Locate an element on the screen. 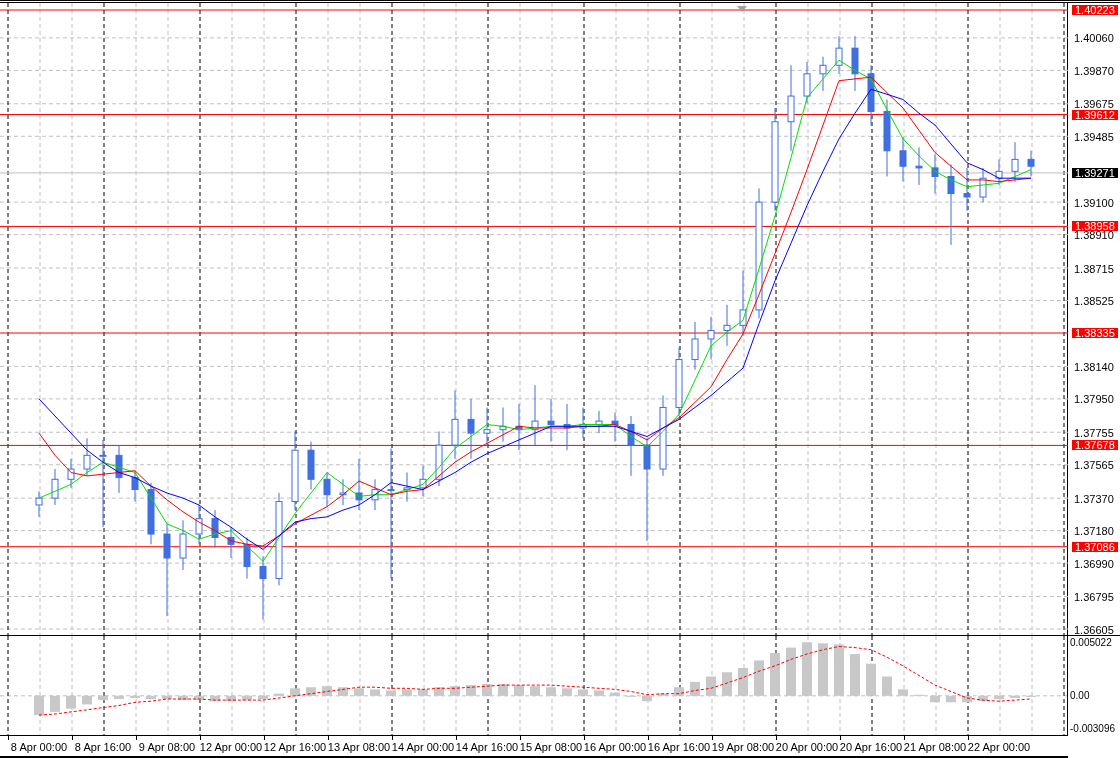  chart-shift-icon is located at coordinates (742, 9).